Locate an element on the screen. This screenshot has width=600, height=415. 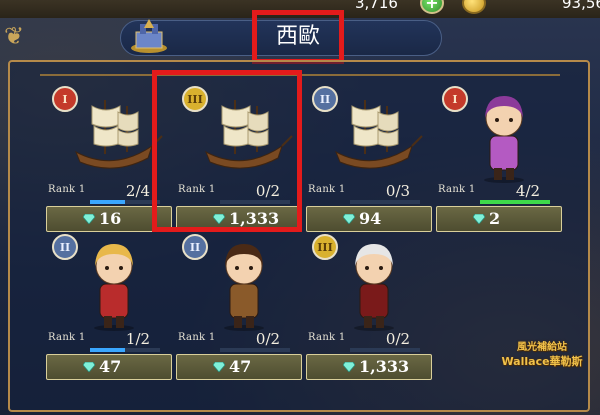
tier-badge: III is located at coordinates (325, 247).